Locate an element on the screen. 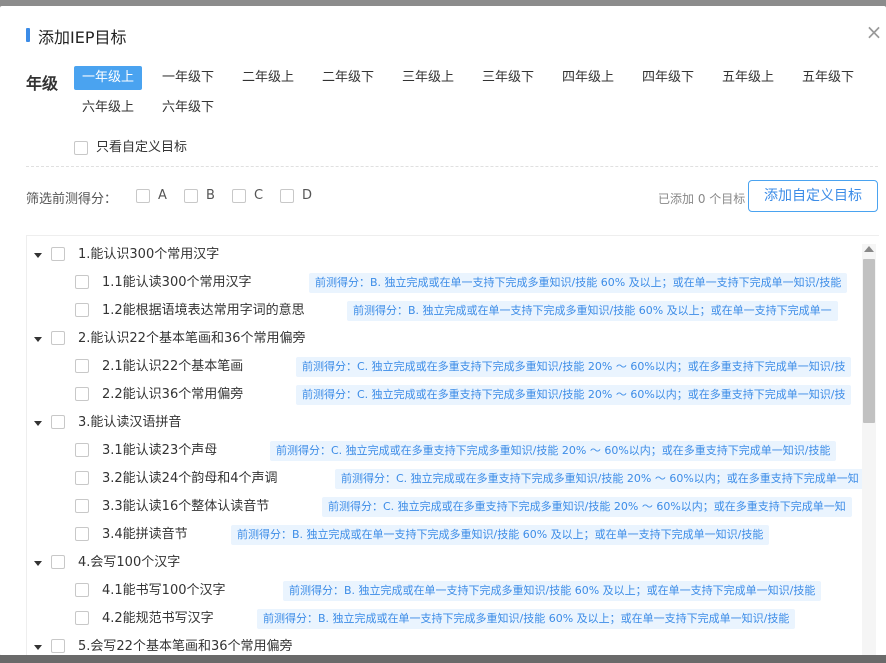 The image size is (886, 663). subgoal-label: 2.2能认识36个常用偏旁 is located at coordinates (173, 394).